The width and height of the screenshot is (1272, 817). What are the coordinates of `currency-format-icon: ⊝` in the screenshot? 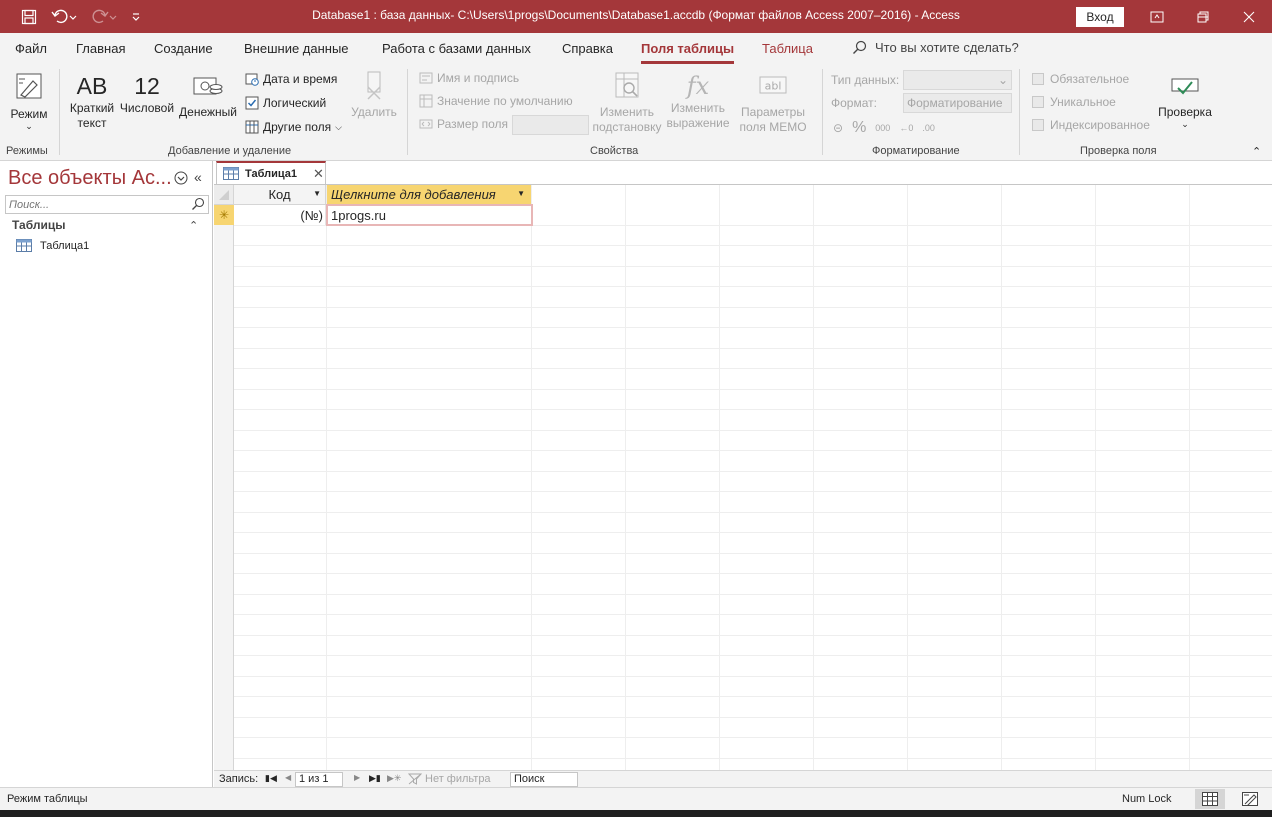 It's located at (838, 128).